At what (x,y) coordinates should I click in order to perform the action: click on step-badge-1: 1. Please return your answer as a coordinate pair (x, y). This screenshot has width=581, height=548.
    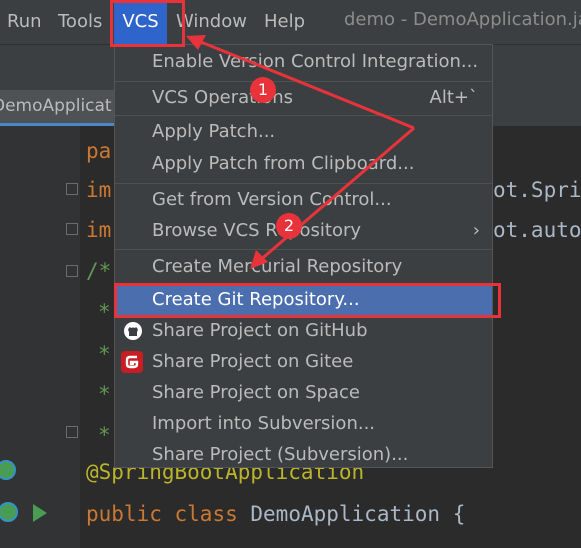
    Looking at the image, I should click on (263, 90).